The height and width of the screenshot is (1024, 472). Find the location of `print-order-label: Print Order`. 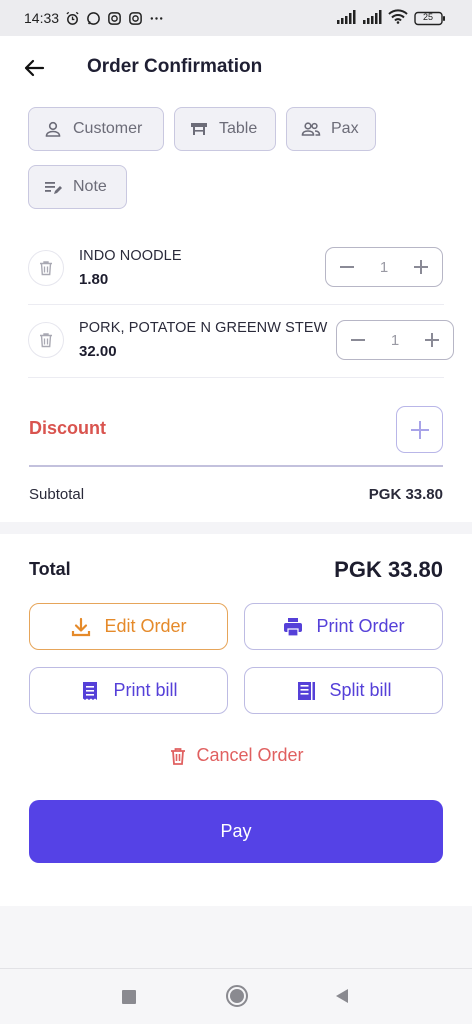

print-order-label: Print Order is located at coordinates (360, 626).